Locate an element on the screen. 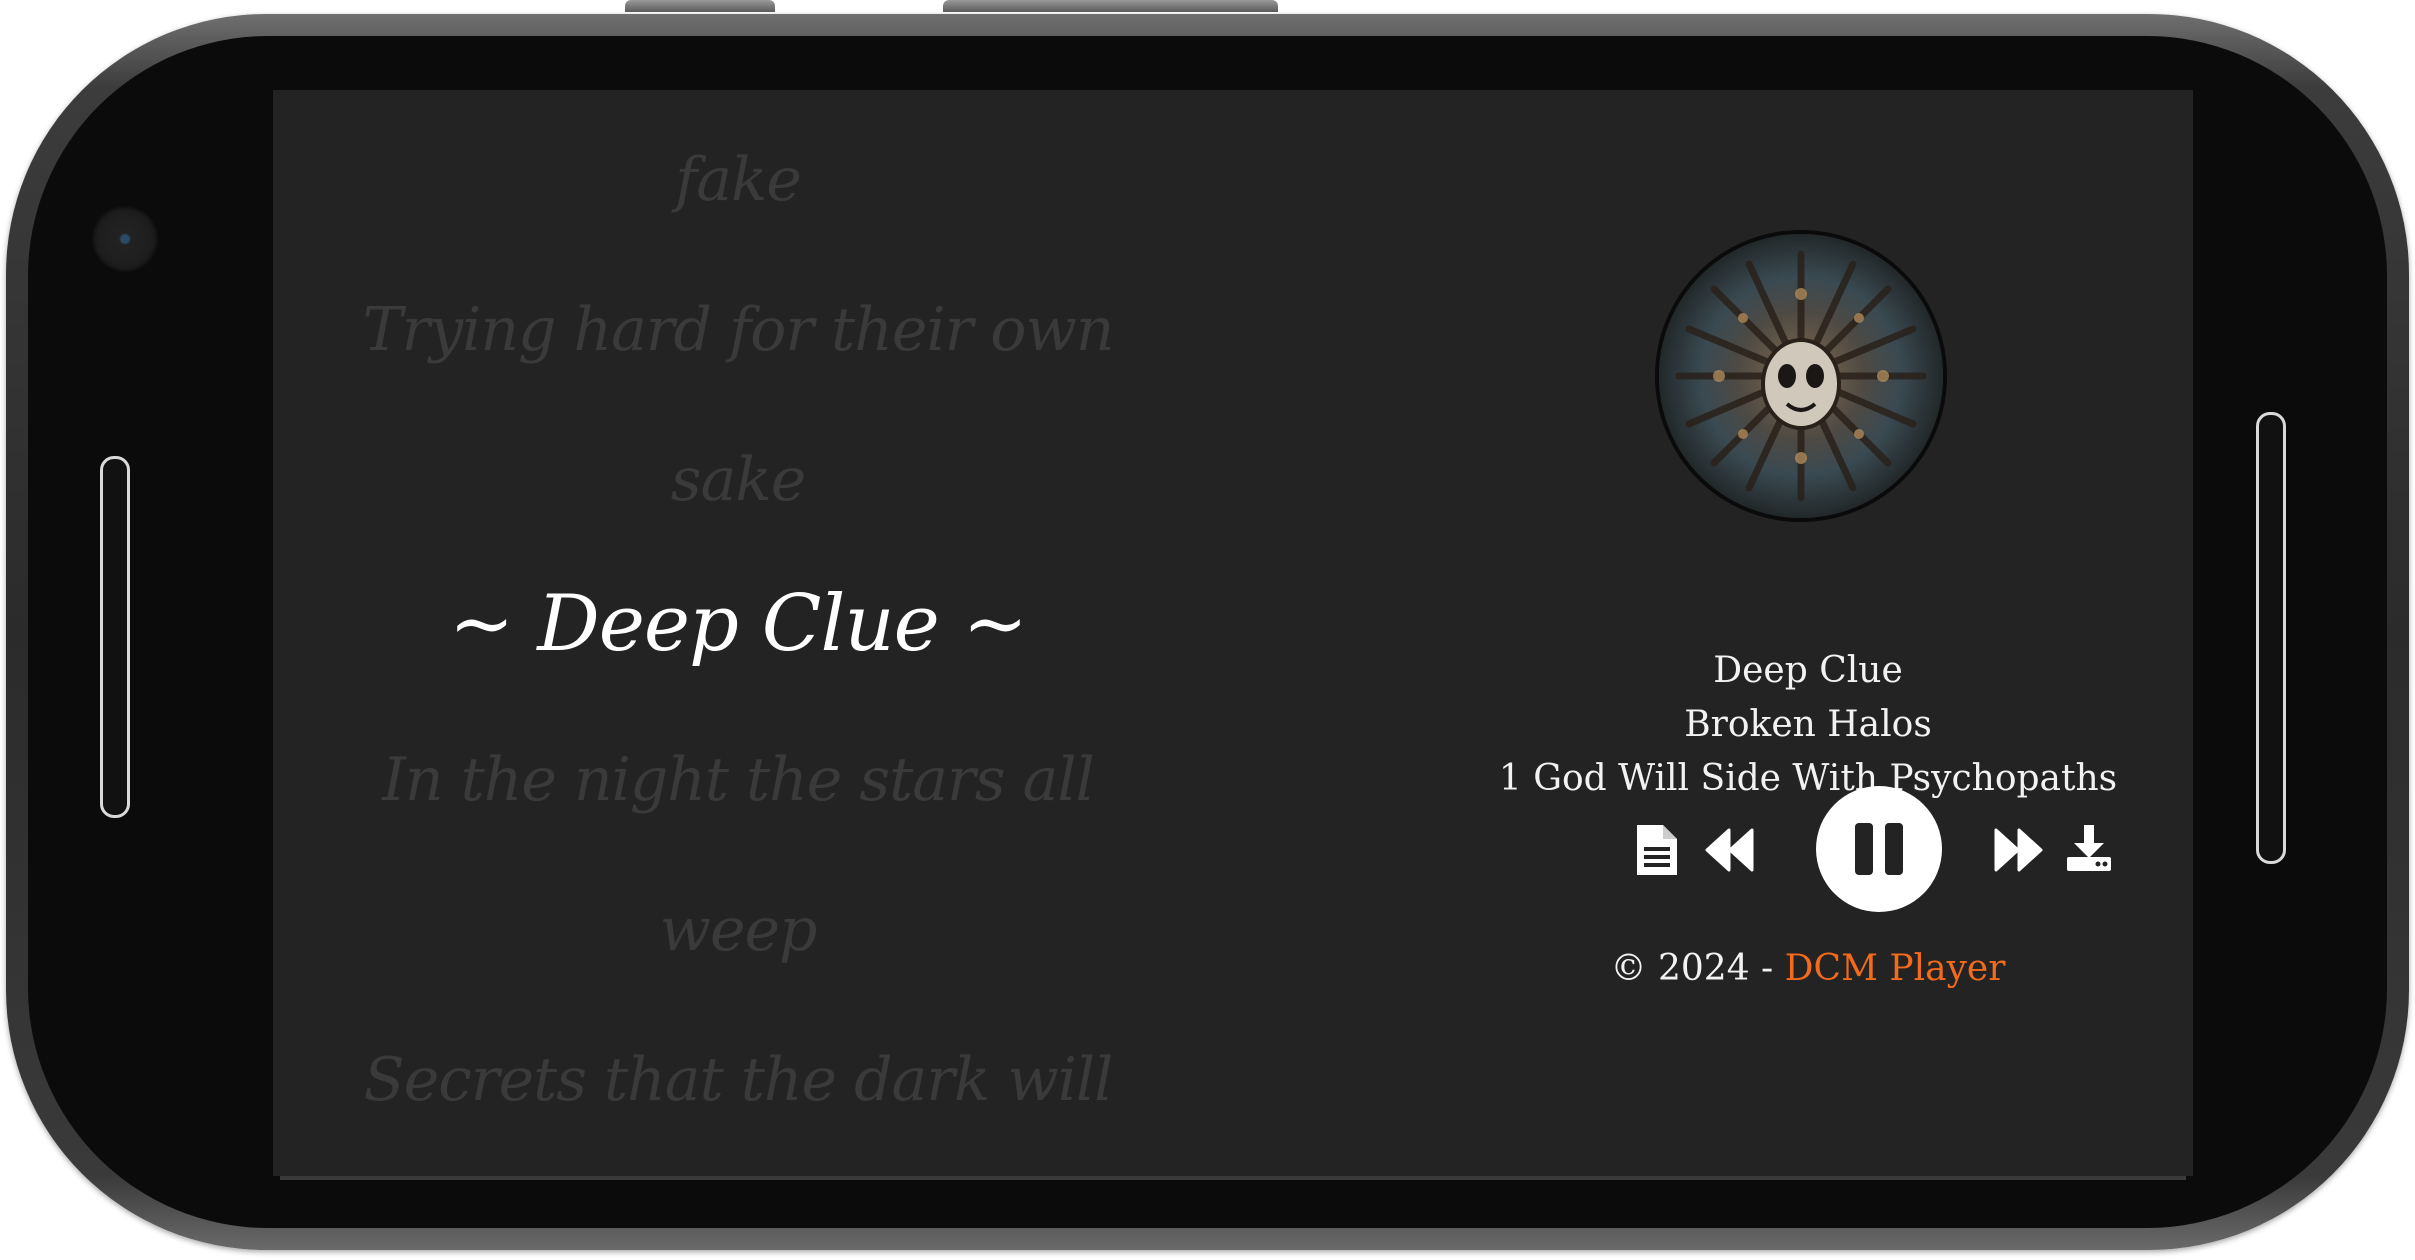  lyric-line: fake is located at coordinates (738, 180).